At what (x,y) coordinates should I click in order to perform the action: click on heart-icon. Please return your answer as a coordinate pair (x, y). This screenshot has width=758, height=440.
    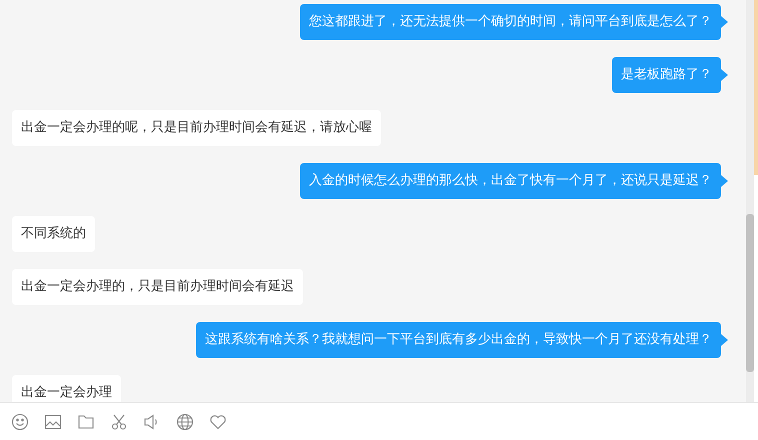
    Looking at the image, I should click on (218, 421).